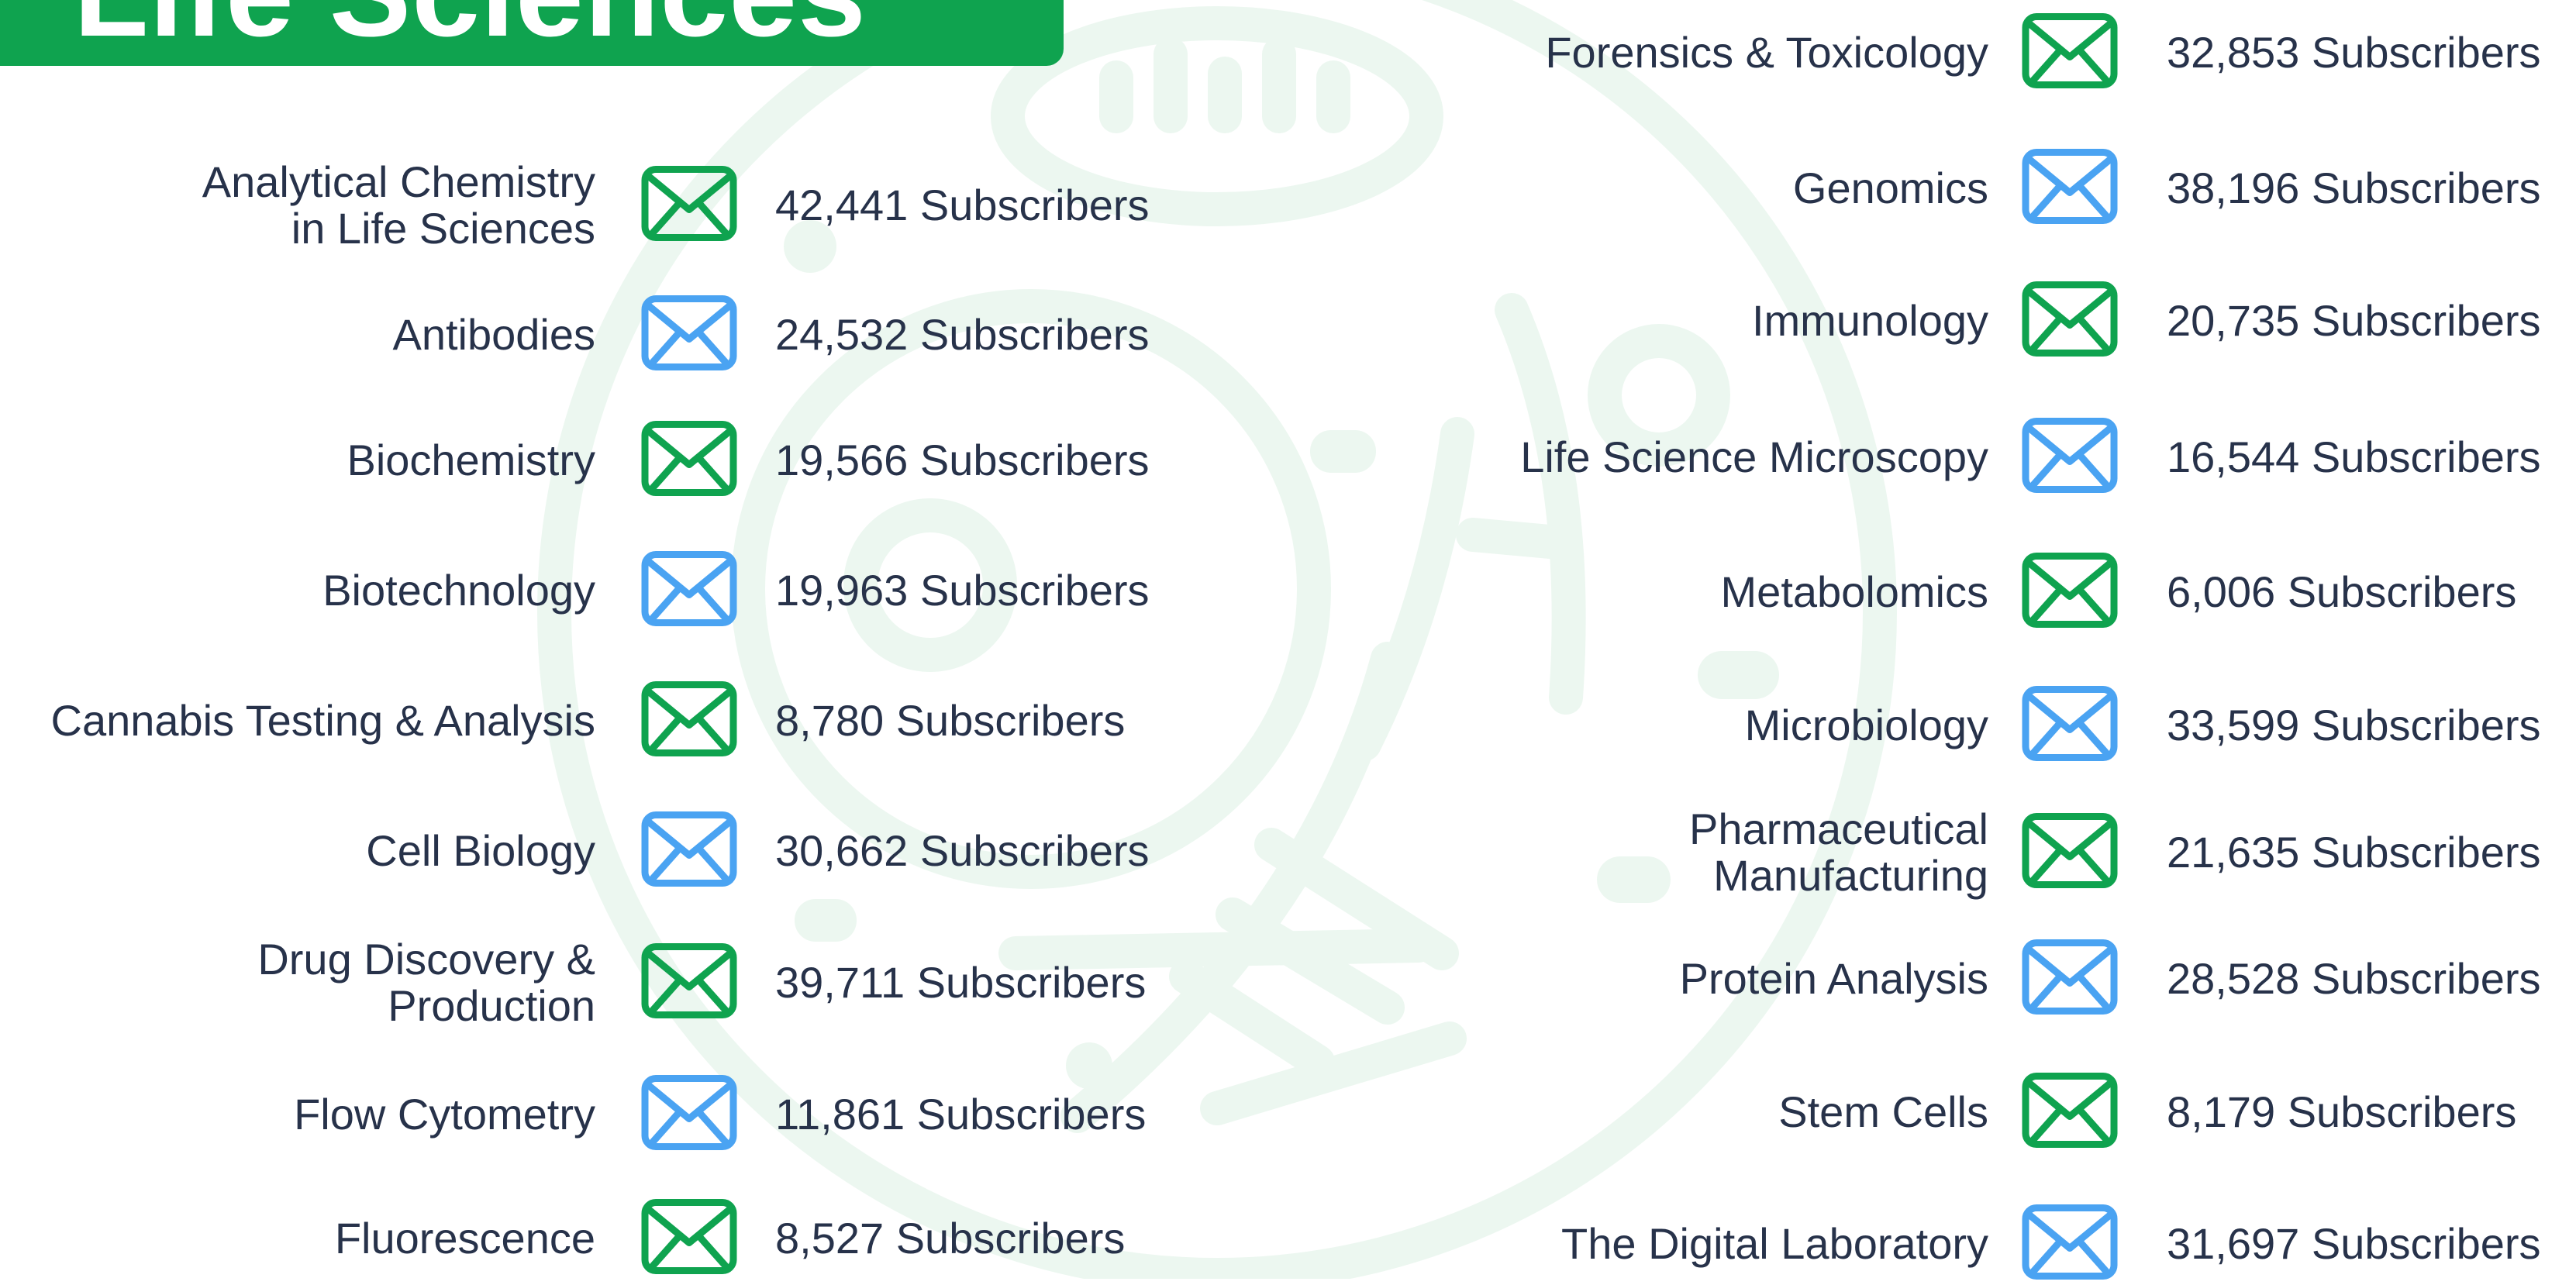 The width and height of the screenshot is (2576, 1285). What do you see at coordinates (426, 959) in the screenshot?
I see `newsletter-name-line: Drug Discovery &` at bounding box center [426, 959].